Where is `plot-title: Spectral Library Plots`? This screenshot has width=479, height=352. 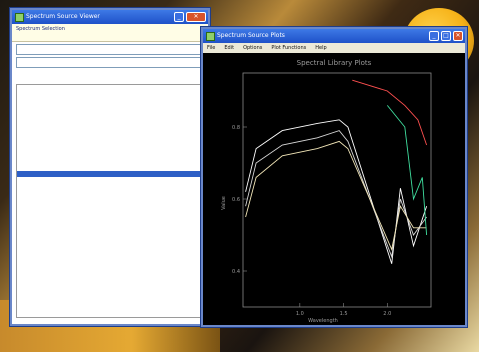
plot-title: Spectral Library Plots is located at coordinates (334, 63).